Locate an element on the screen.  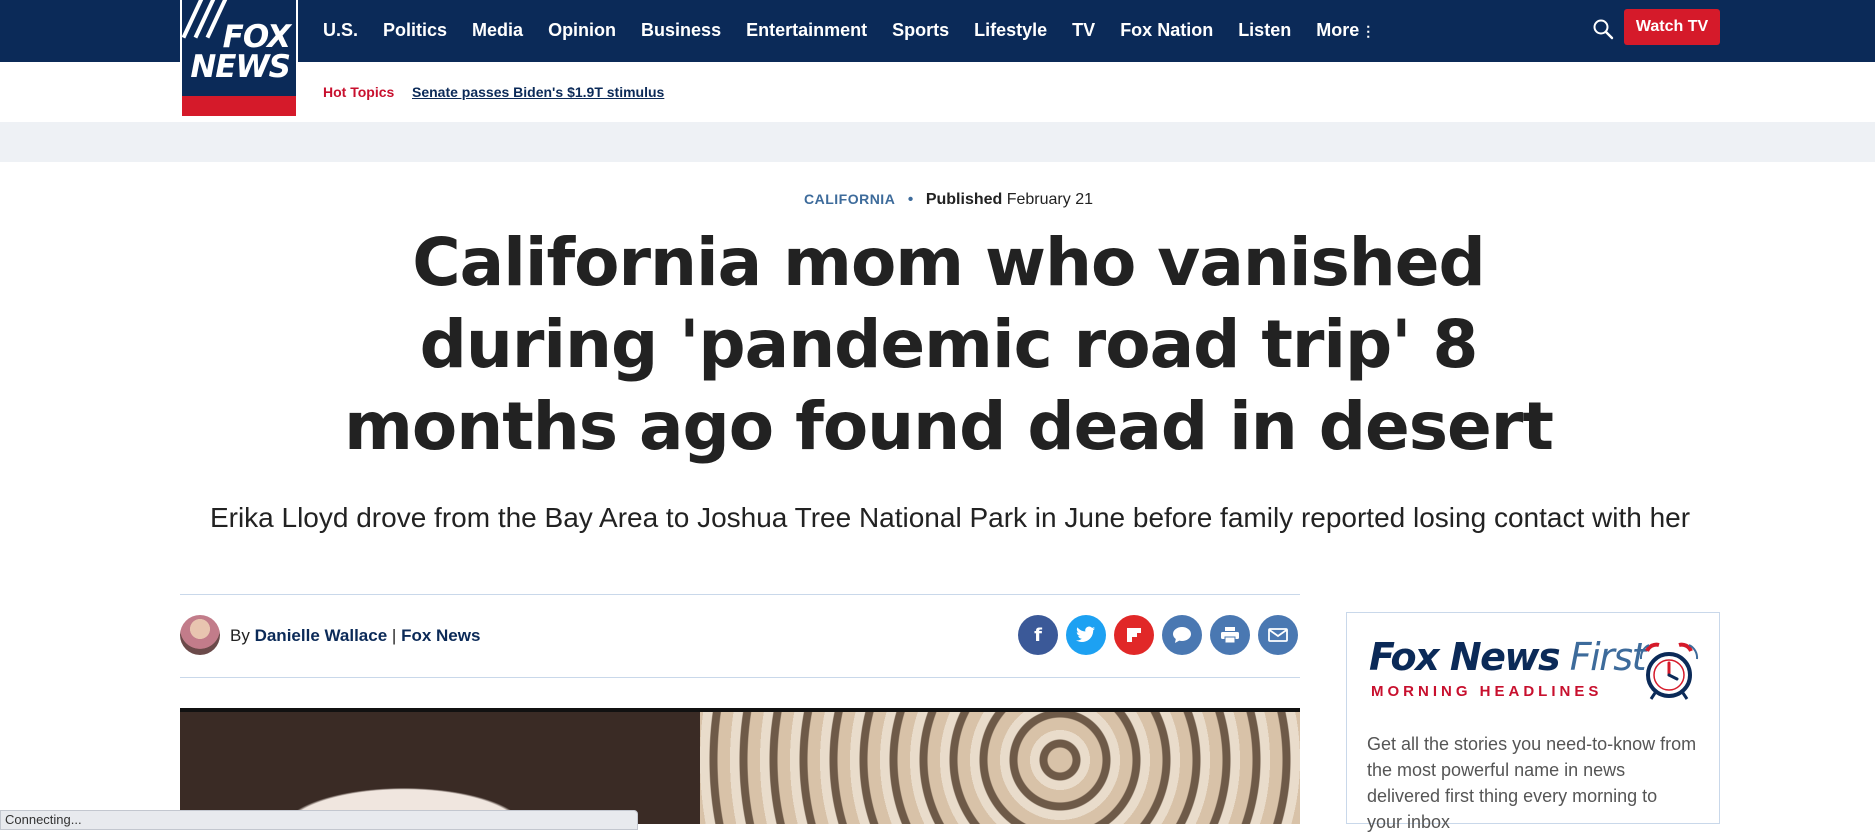
author-avatar is located at coordinates (200, 635).